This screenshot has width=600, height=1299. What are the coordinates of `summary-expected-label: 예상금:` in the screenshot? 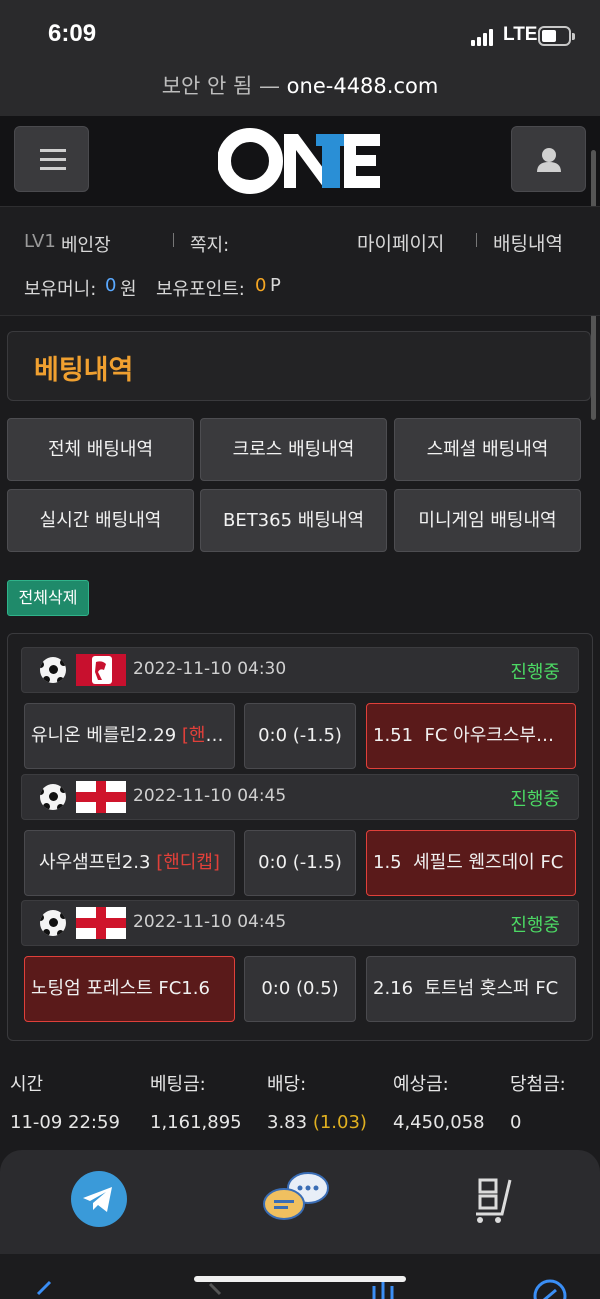 It's located at (421, 1084).